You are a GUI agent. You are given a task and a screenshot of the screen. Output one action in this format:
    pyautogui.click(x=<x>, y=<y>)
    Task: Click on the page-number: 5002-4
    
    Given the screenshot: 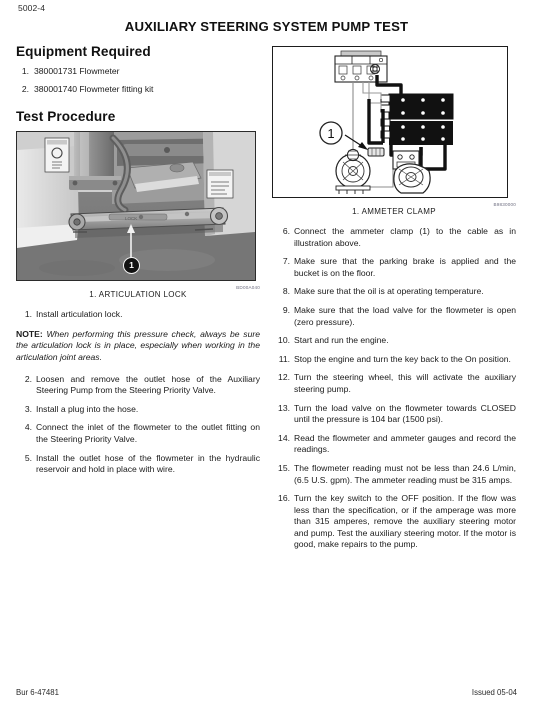 What is the action you would take?
    pyautogui.click(x=32, y=8)
    